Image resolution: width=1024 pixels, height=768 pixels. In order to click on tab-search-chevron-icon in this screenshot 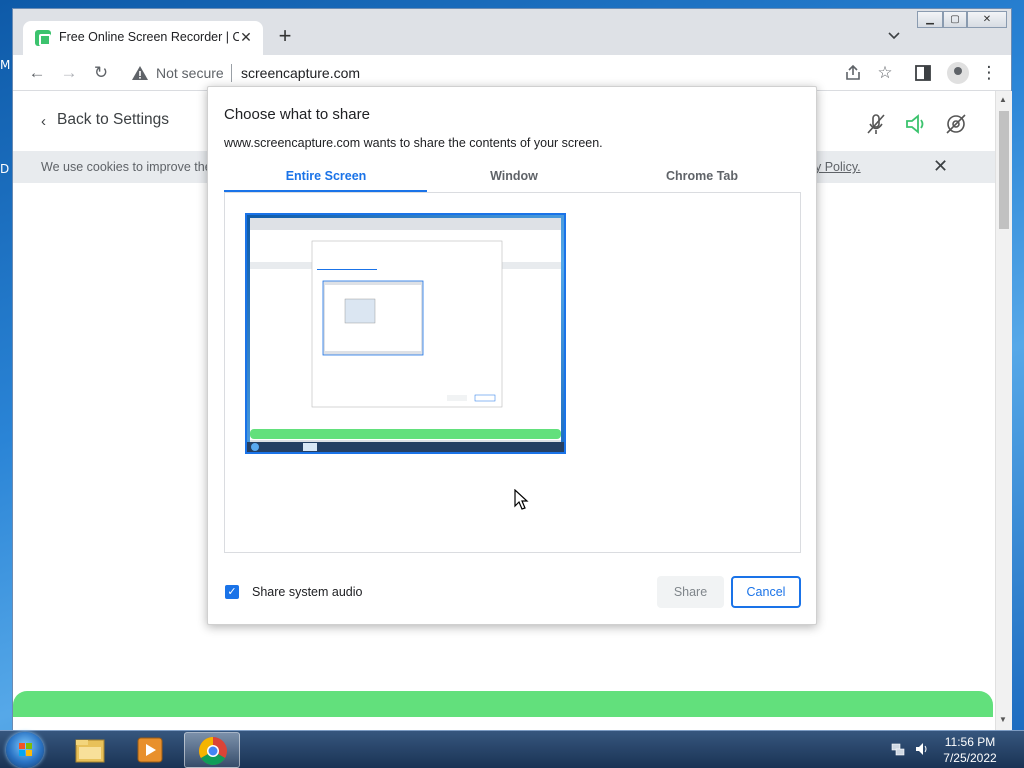, I will do `click(894, 36)`.